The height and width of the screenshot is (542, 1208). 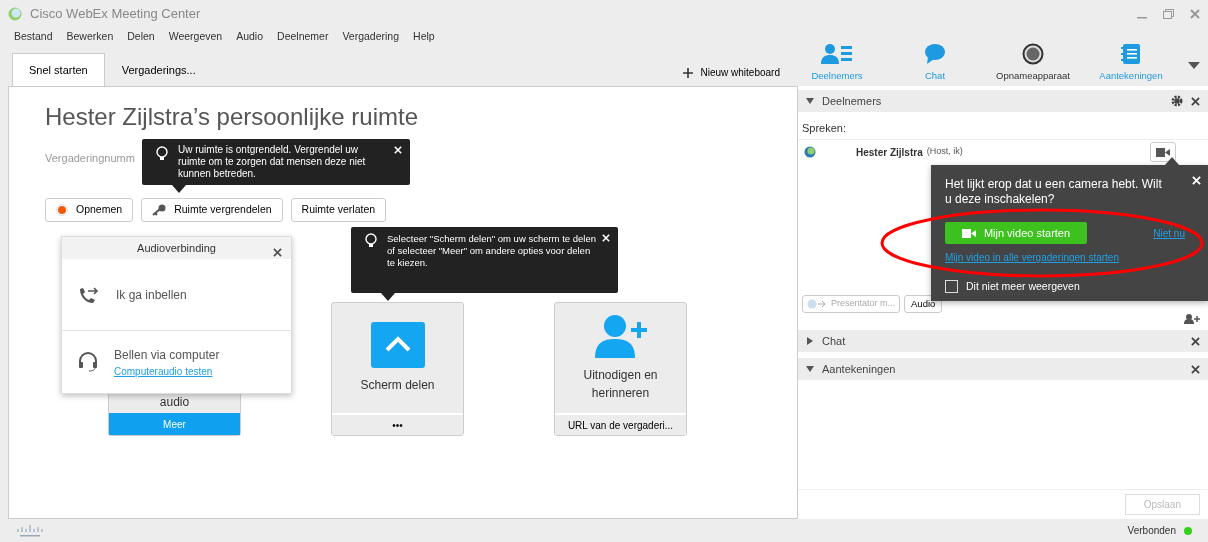 What do you see at coordinates (620, 385) in the screenshot?
I see `tile-label: Uitnodigen en herinneren` at bounding box center [620, 385].